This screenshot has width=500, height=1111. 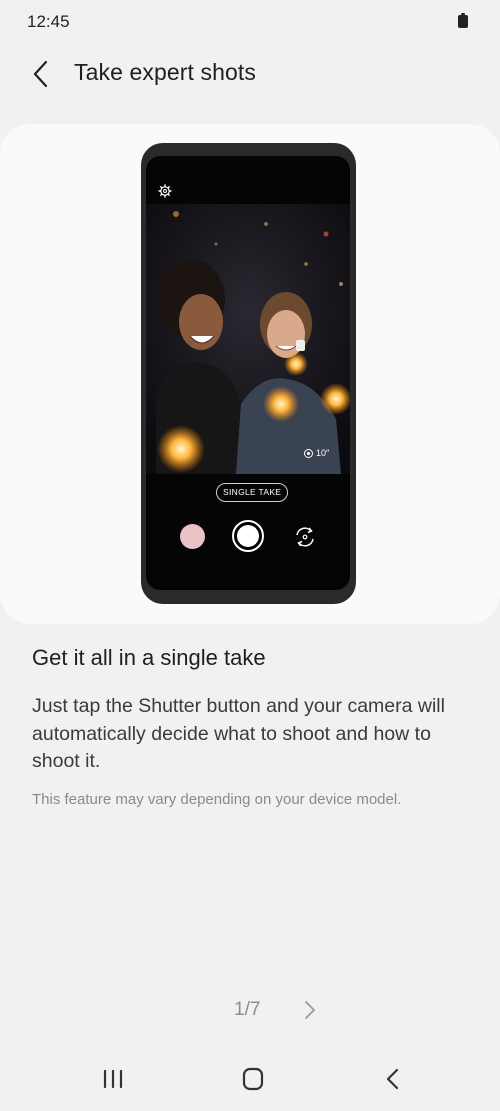 What do you see at coordinates (323, 453) in the screenshot?
I see `timer-label: 10″` at bounding box center [323, 453].